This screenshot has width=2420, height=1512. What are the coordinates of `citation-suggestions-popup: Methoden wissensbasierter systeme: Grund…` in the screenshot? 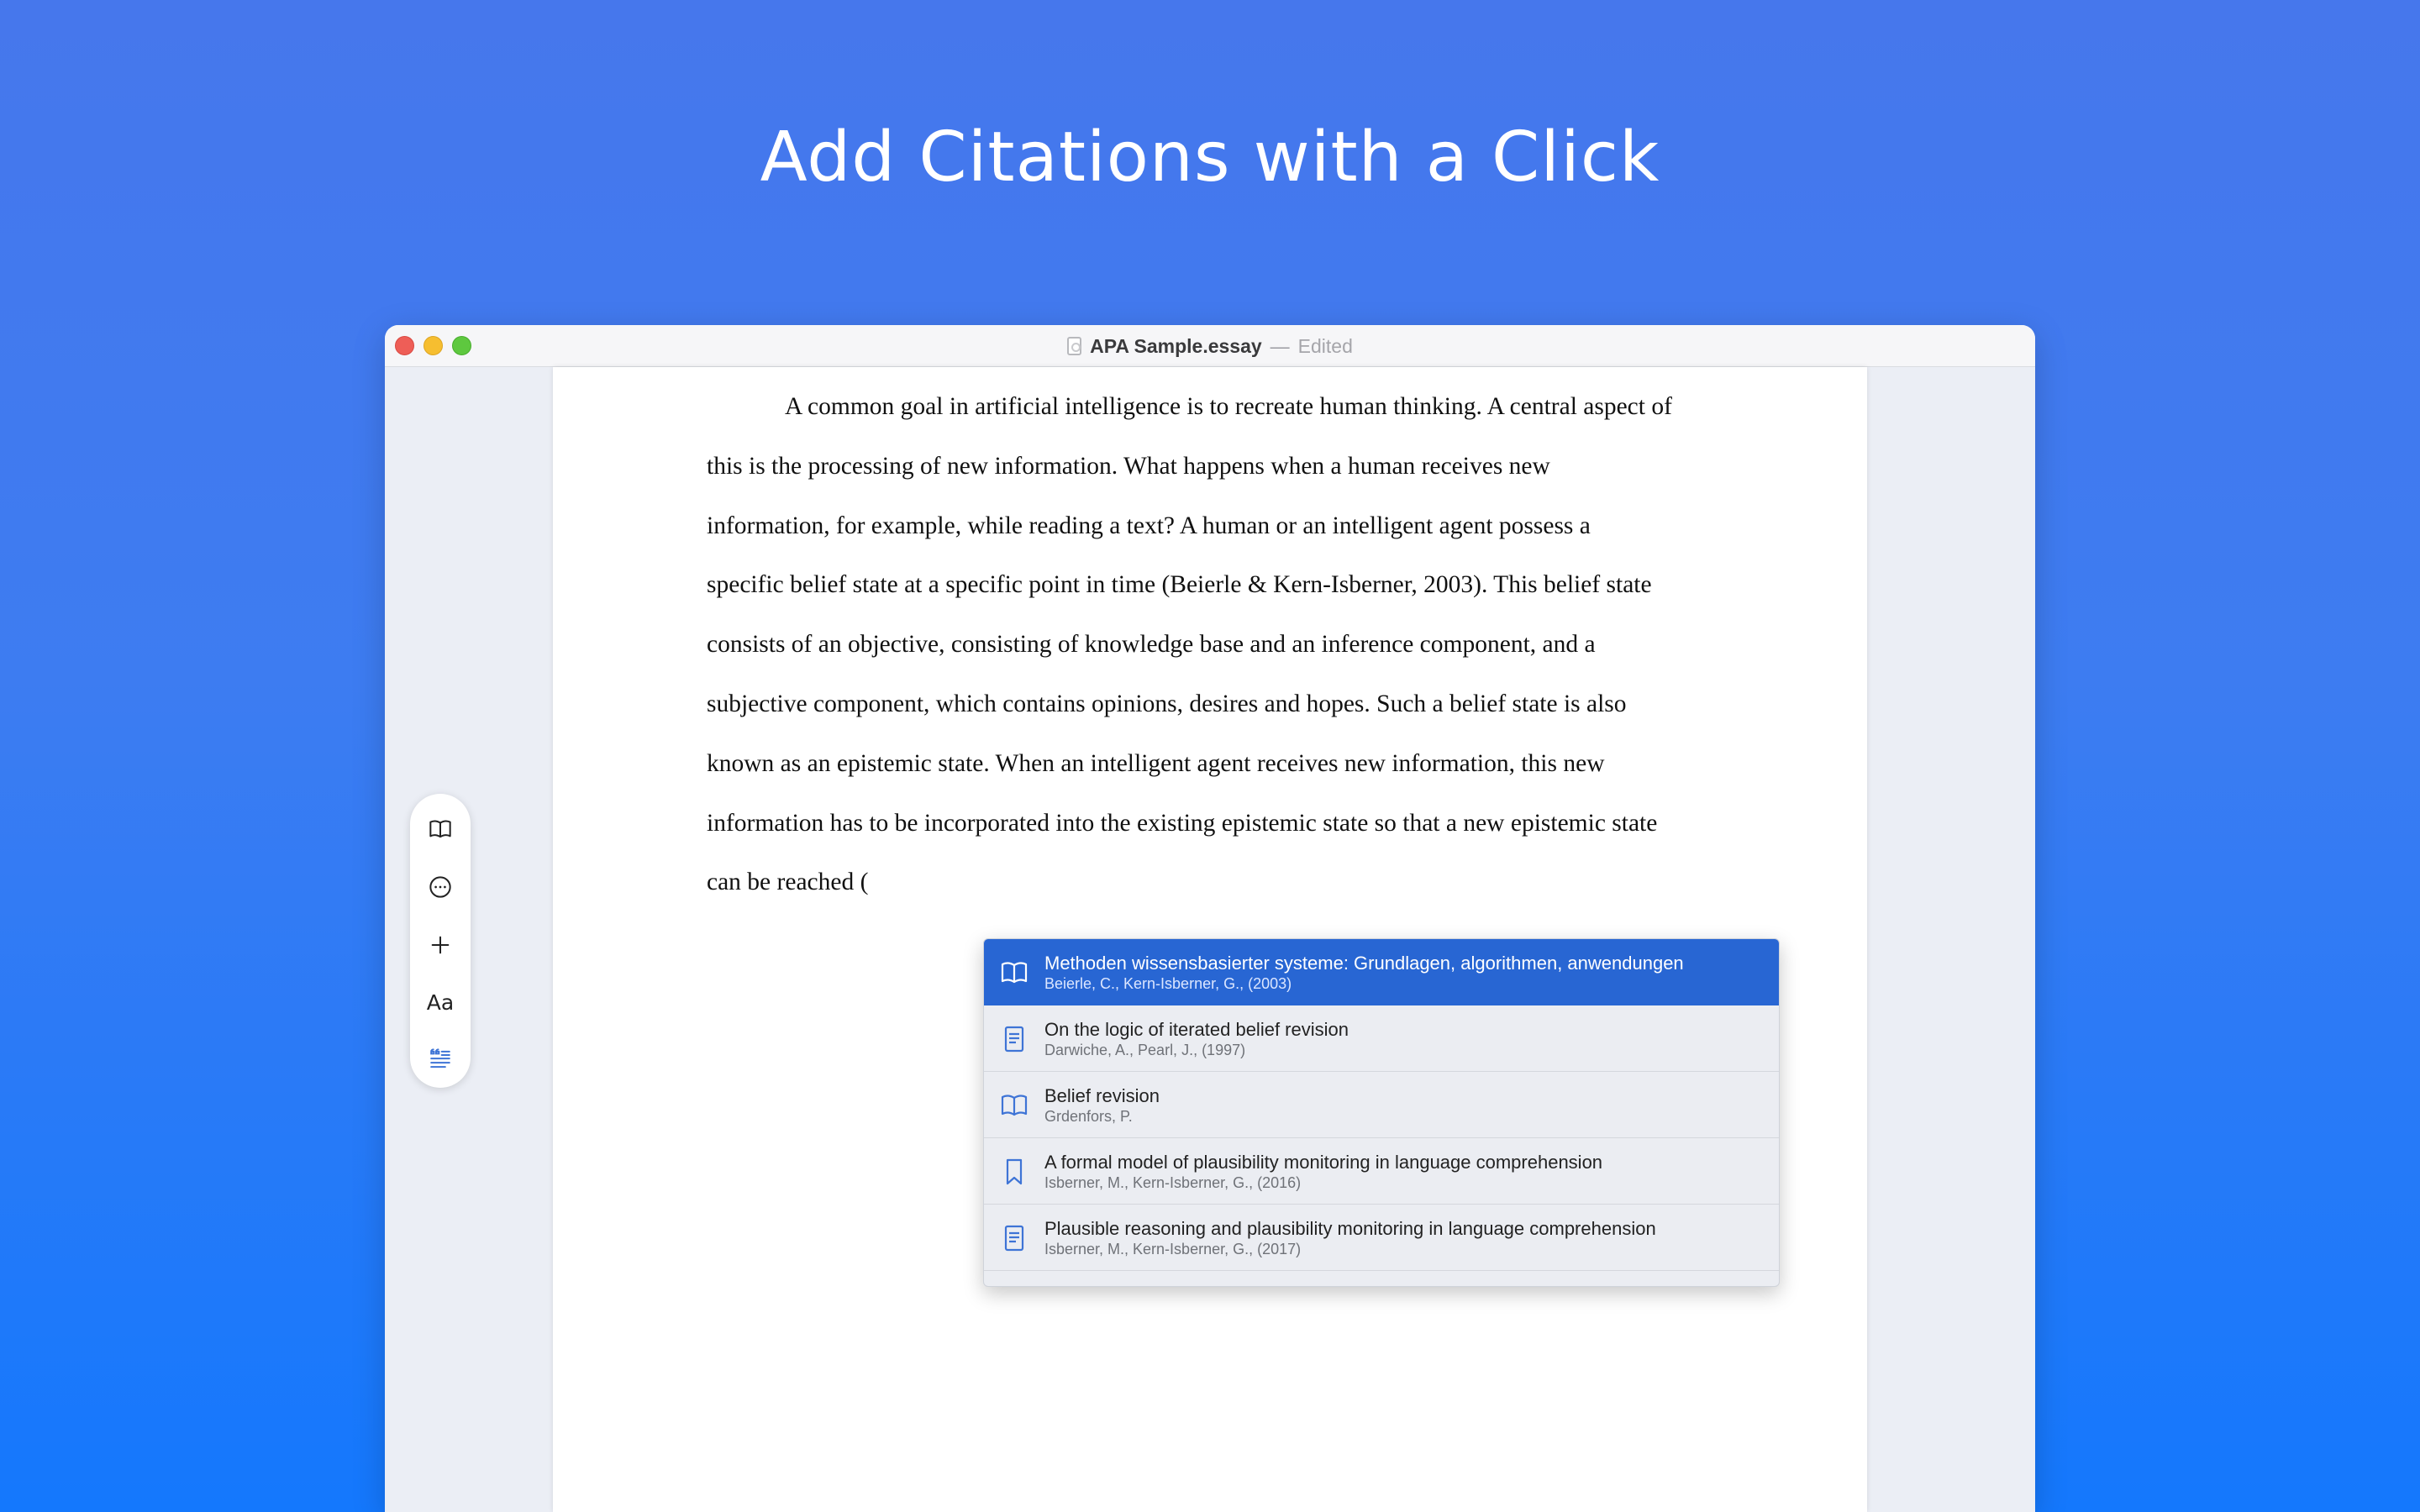 It's located at (1381, 1112).